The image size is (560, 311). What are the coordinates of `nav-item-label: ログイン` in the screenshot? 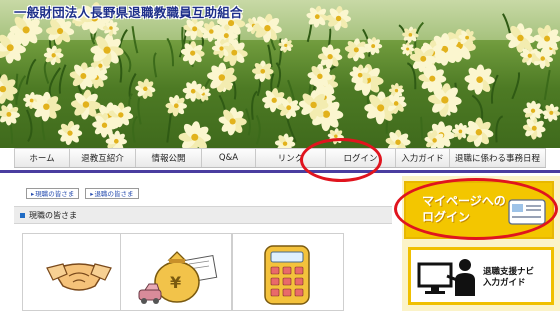 It's located at (360, 159).